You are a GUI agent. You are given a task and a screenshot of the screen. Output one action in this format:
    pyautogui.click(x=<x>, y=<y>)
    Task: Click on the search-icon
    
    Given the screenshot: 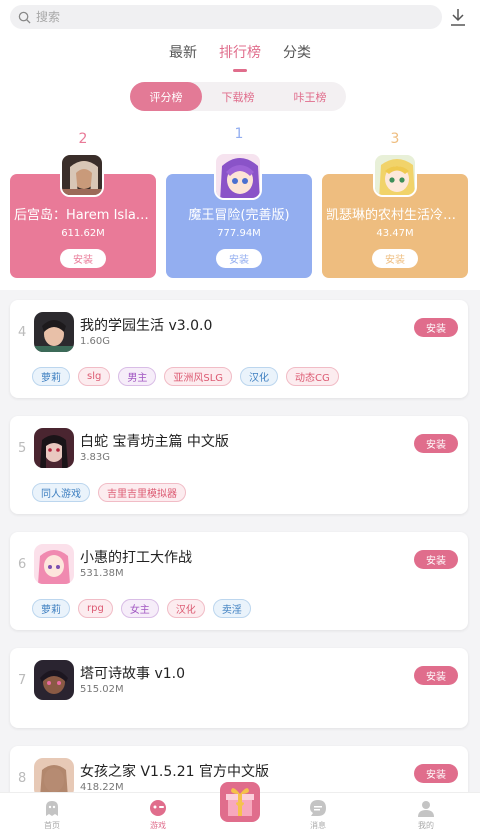 What is the action you would take?
    pyautogui.click(x=24, y=17)
    